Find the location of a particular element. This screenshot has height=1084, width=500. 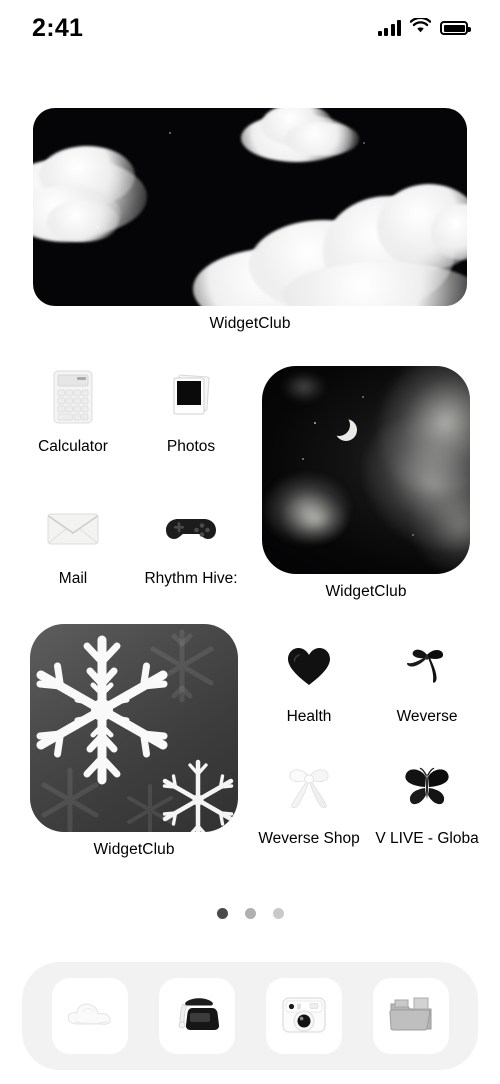

widget-square-moon: WidgetClub is located at coordinates (366, 483).